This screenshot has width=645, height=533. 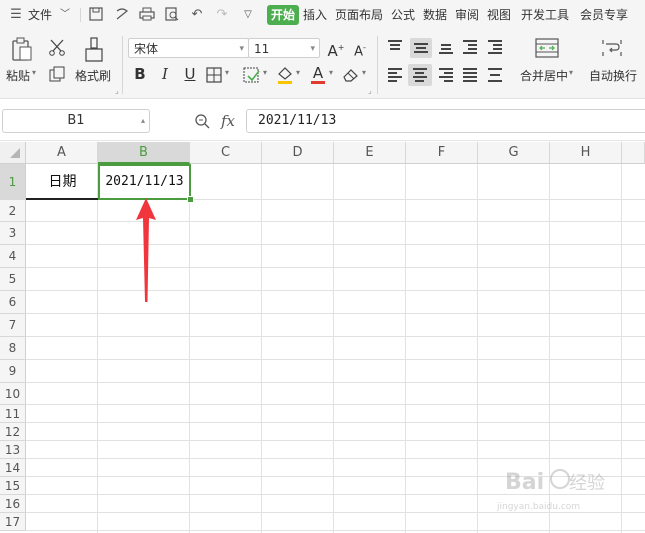 I want to click on zoom-icon, so click(x=202, y=122).